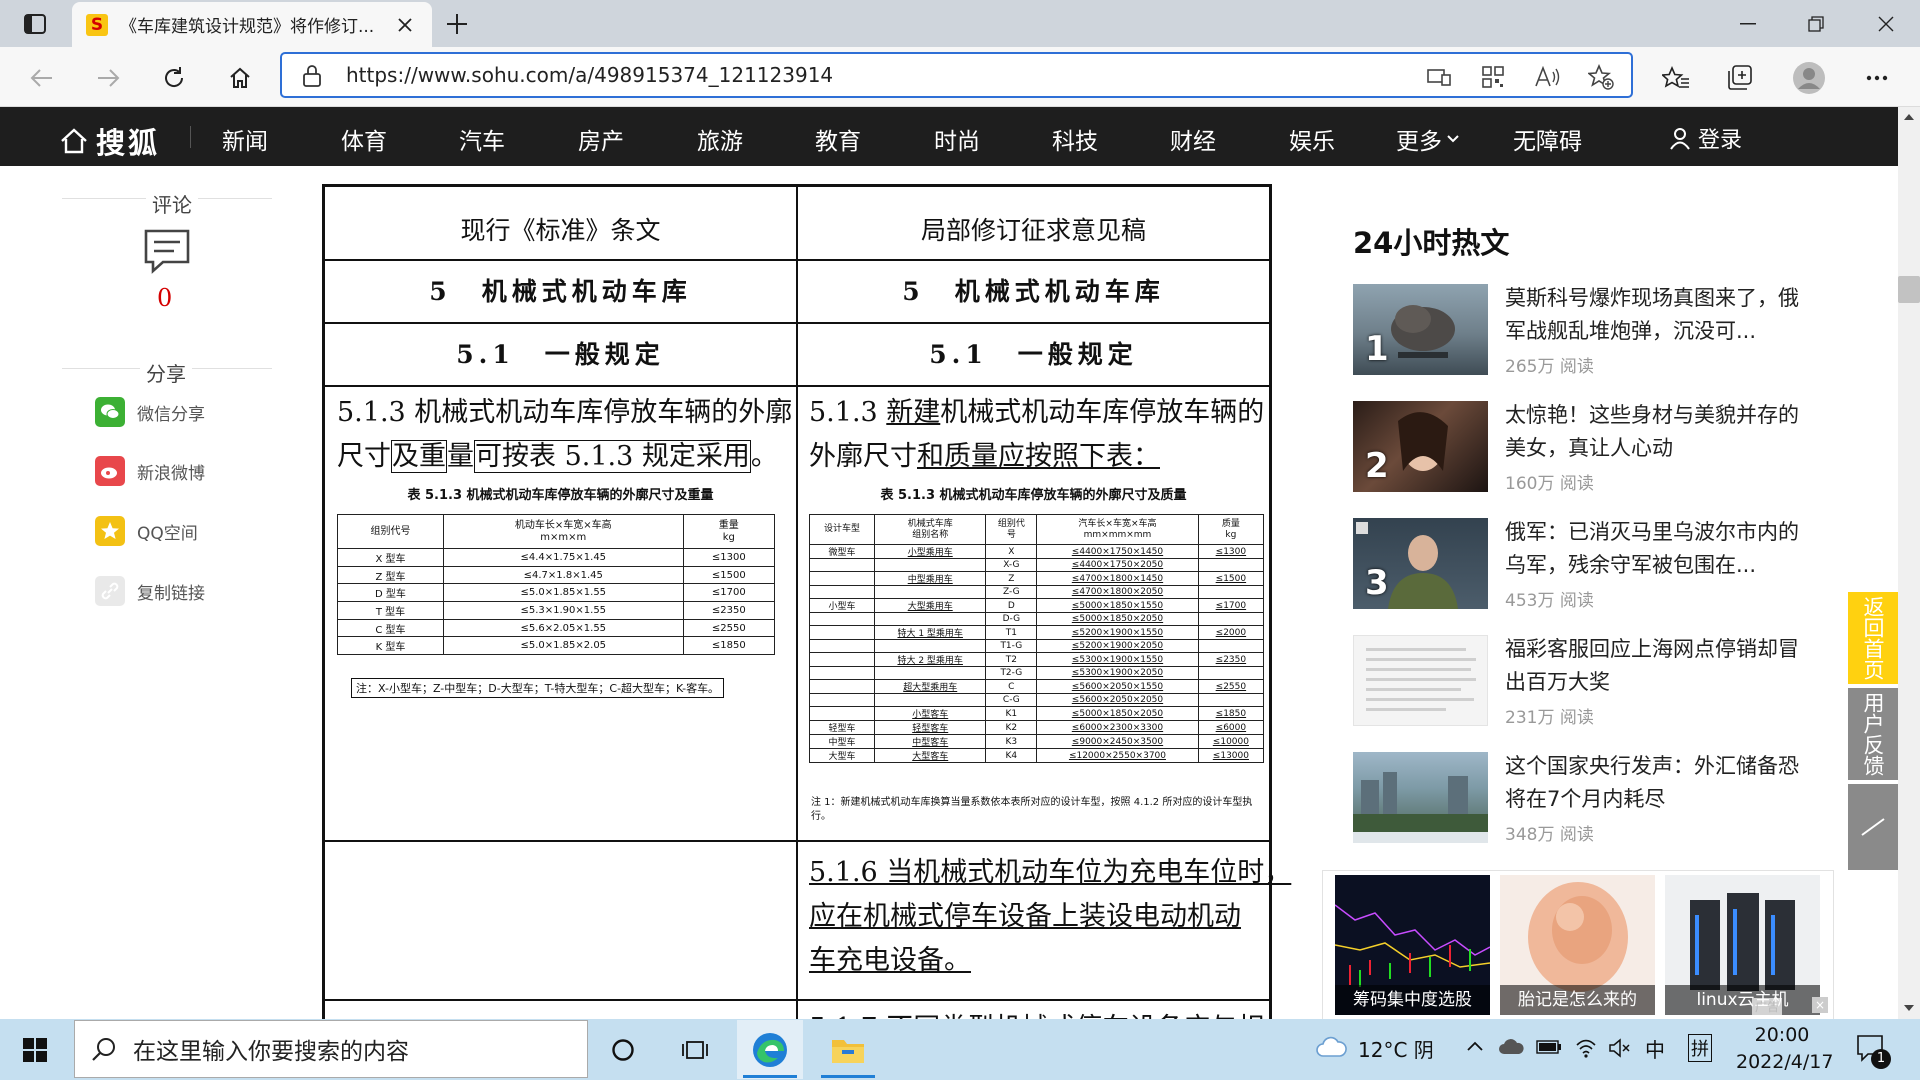  I want to click on feedback-button: 用户反馈, so click(1873, 734).